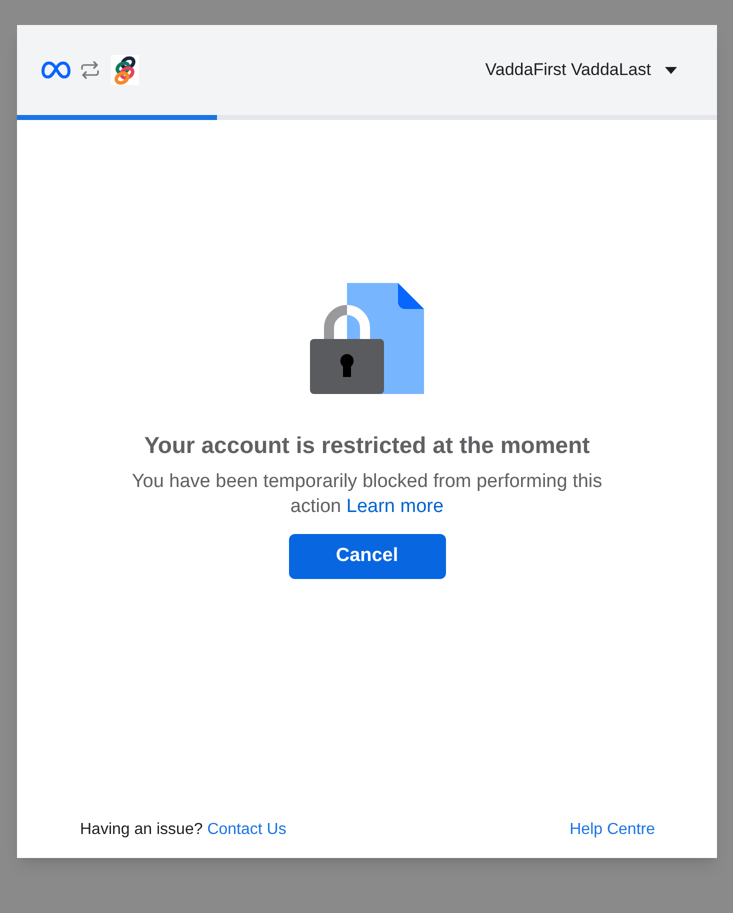 The height and width of the screenshot is (913, 733). What do you see at coordinates (671, 70) in the screenshot?
I see `caret-icon` at bounding box center [671, 70].